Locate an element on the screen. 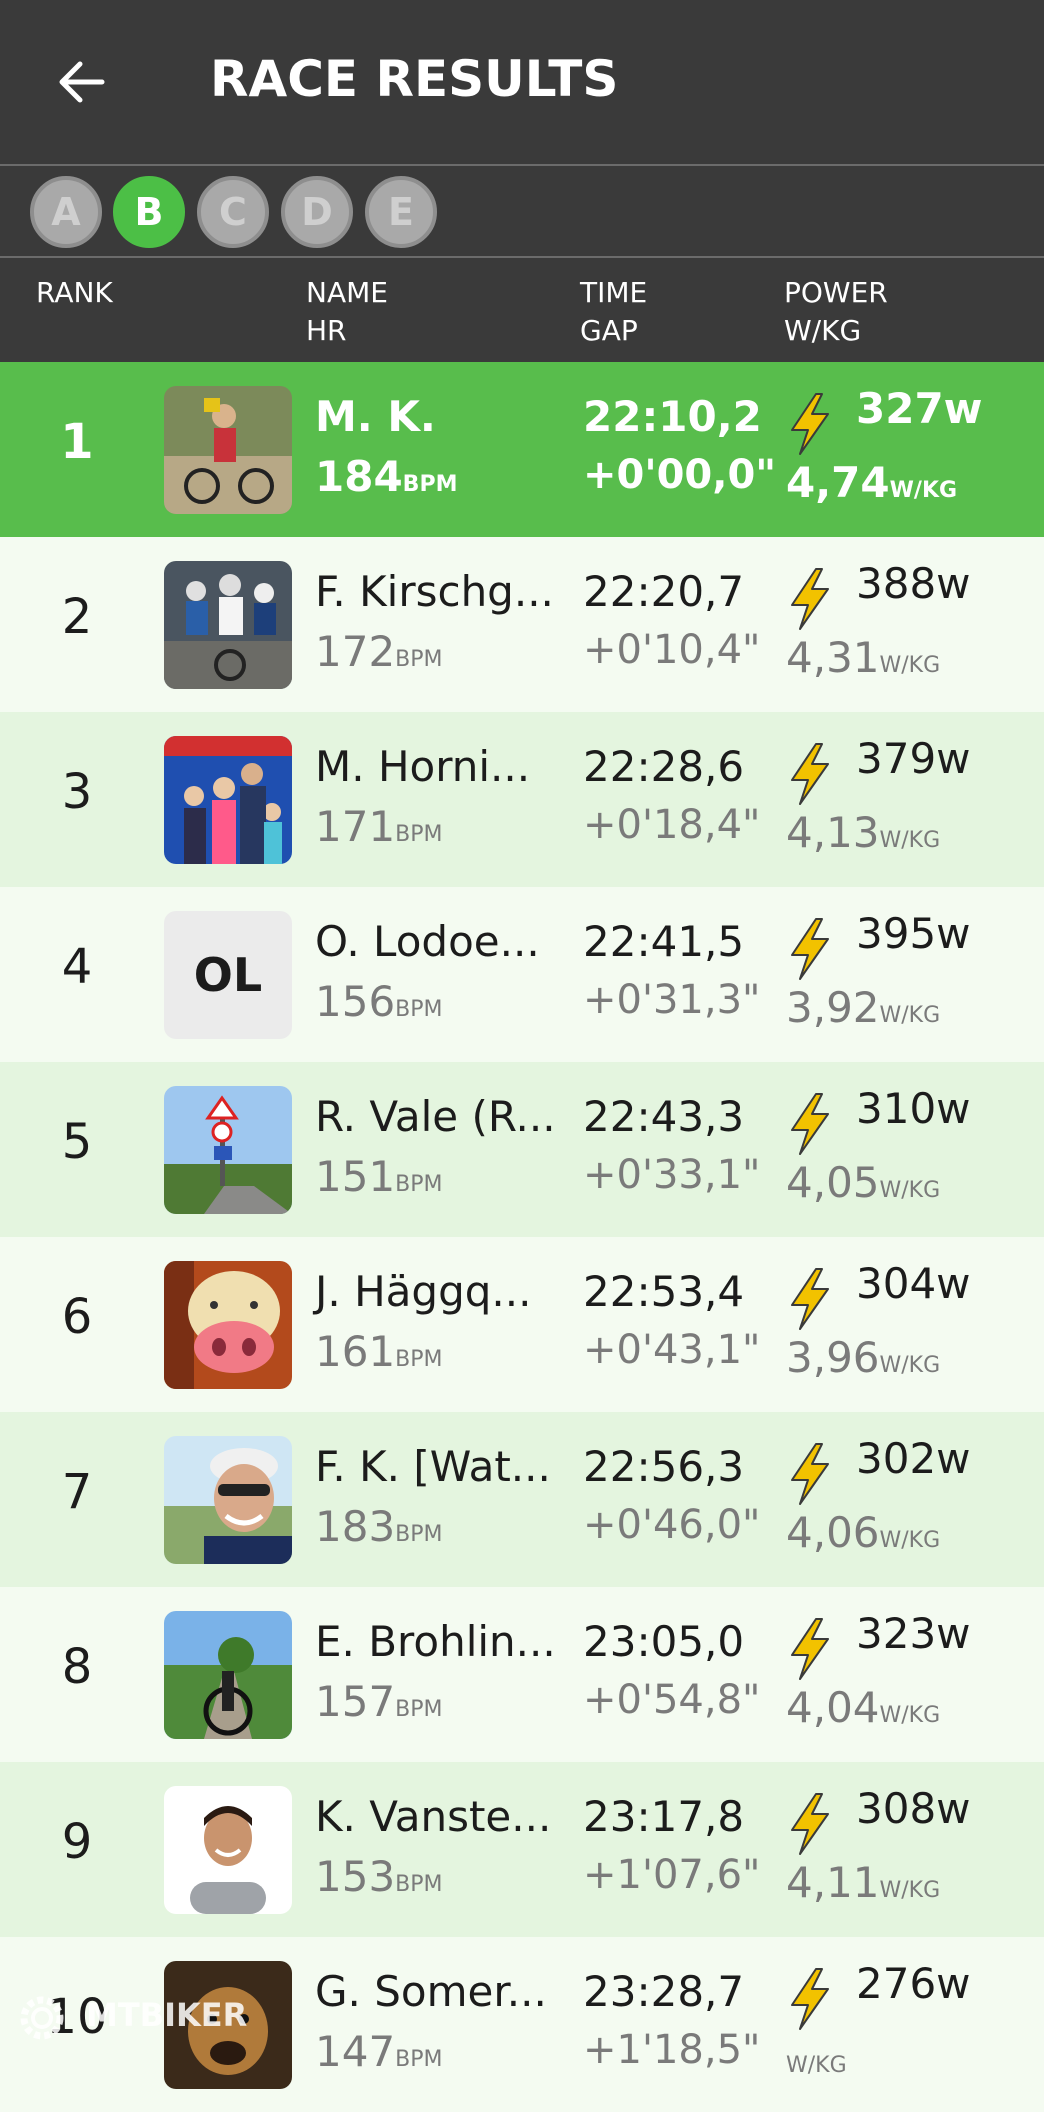  heart-rate: 153BPM is located at coordinates (379, 1876).